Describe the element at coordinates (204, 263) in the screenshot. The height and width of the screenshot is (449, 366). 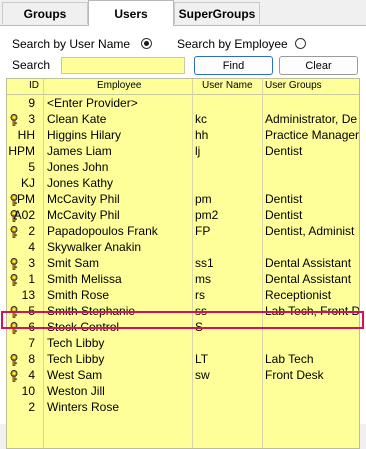
I see `row-user-name: ss1` at that location.